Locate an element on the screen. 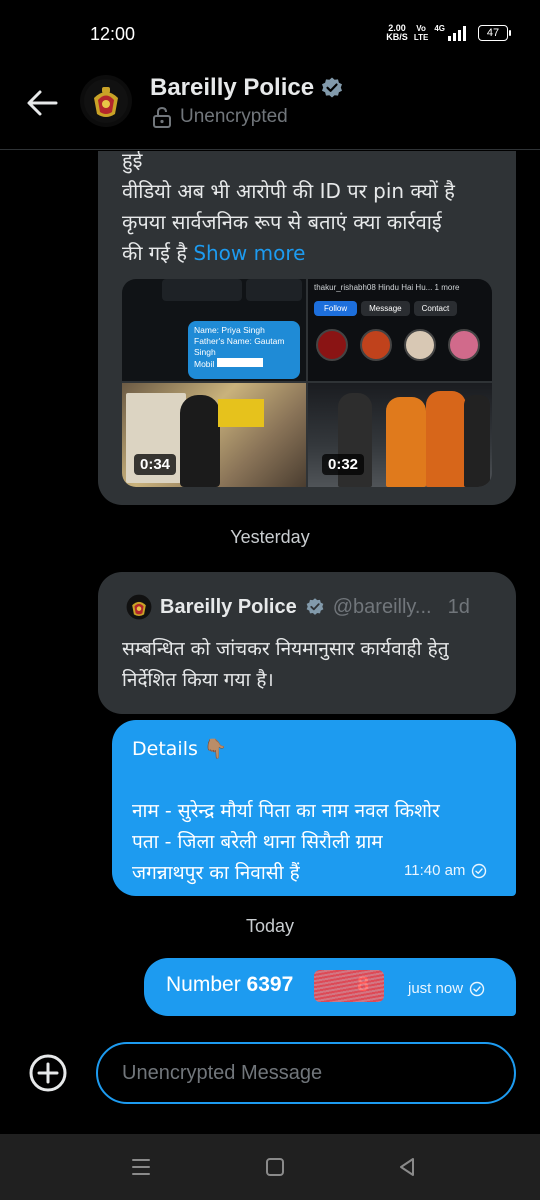 The width and height of the screenshot is (540, 1200). arrow-left-icon is located at coordinates (42, 103).